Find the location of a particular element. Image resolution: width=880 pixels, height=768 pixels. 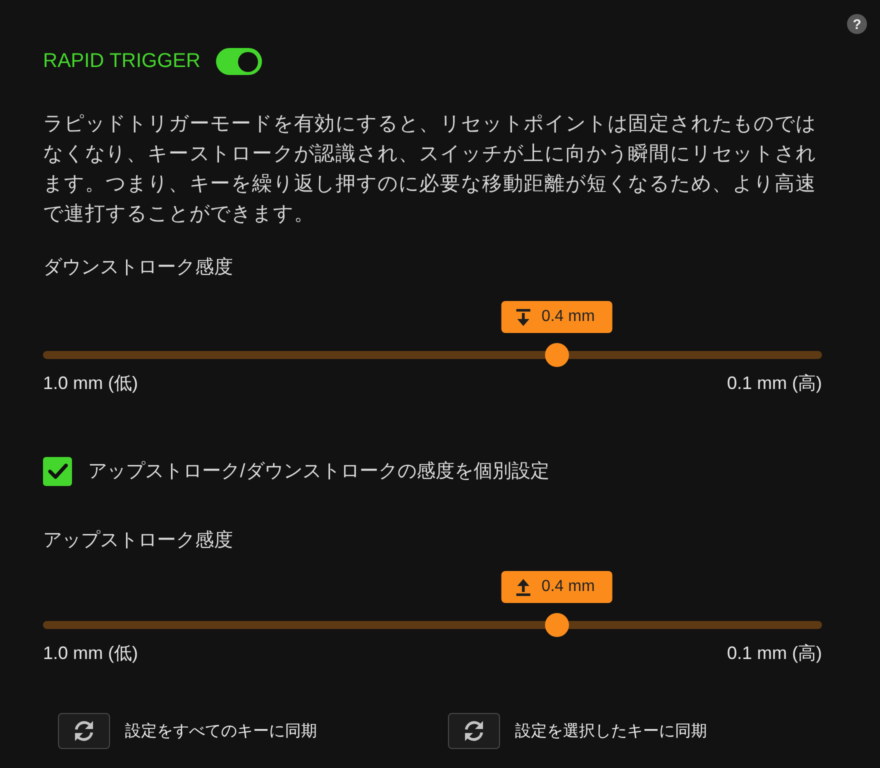

checkbox-label: アップストローク/ダウンストロークの感度を個別設定 is located at coordinates (319, 472).